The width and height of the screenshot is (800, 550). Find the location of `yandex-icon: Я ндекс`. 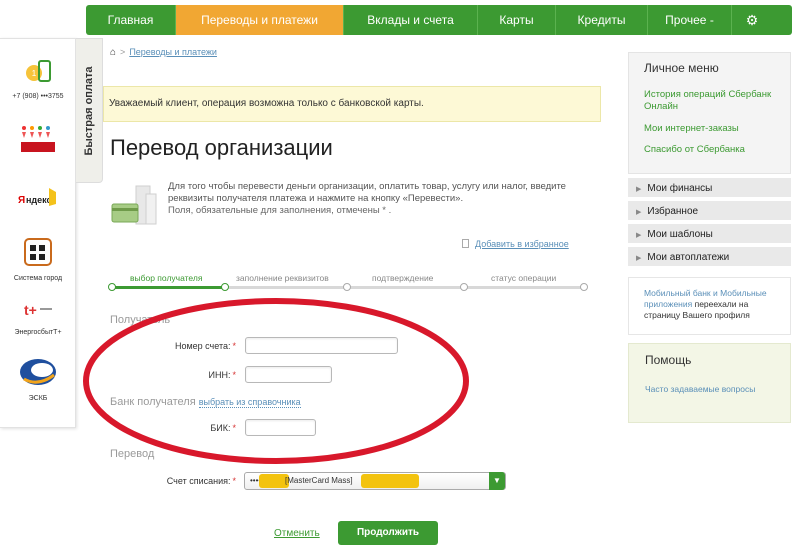

yandex-icon: Я ндекс is located at coordinates (37, 197).